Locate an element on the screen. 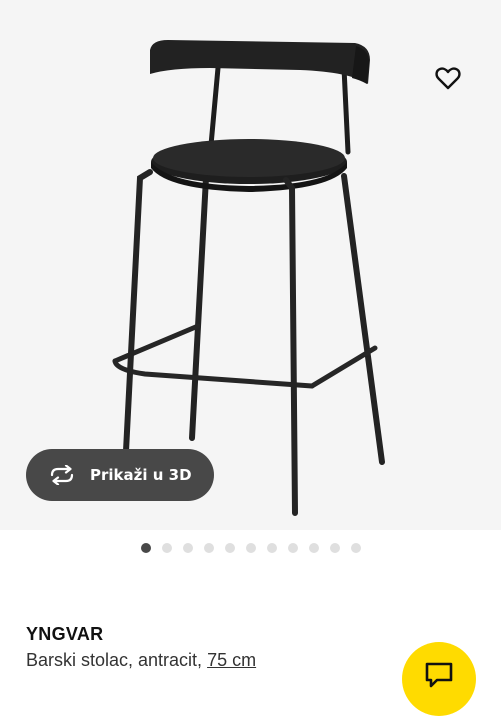 The width and height of the screenshot is (501, 716). image-pagination-dots is located at coordinates (250, 548).